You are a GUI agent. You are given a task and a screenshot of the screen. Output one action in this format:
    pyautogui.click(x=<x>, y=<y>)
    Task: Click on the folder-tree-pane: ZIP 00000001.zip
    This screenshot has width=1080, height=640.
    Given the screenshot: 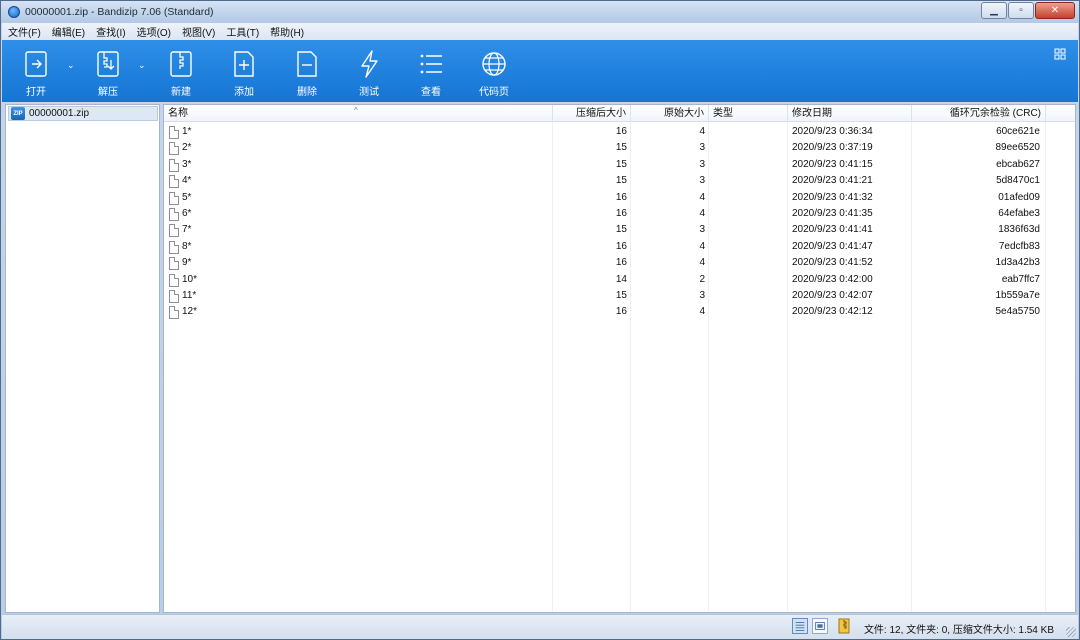 What is the action you would take?
    pyautogui.click(x=82, y=358)
    